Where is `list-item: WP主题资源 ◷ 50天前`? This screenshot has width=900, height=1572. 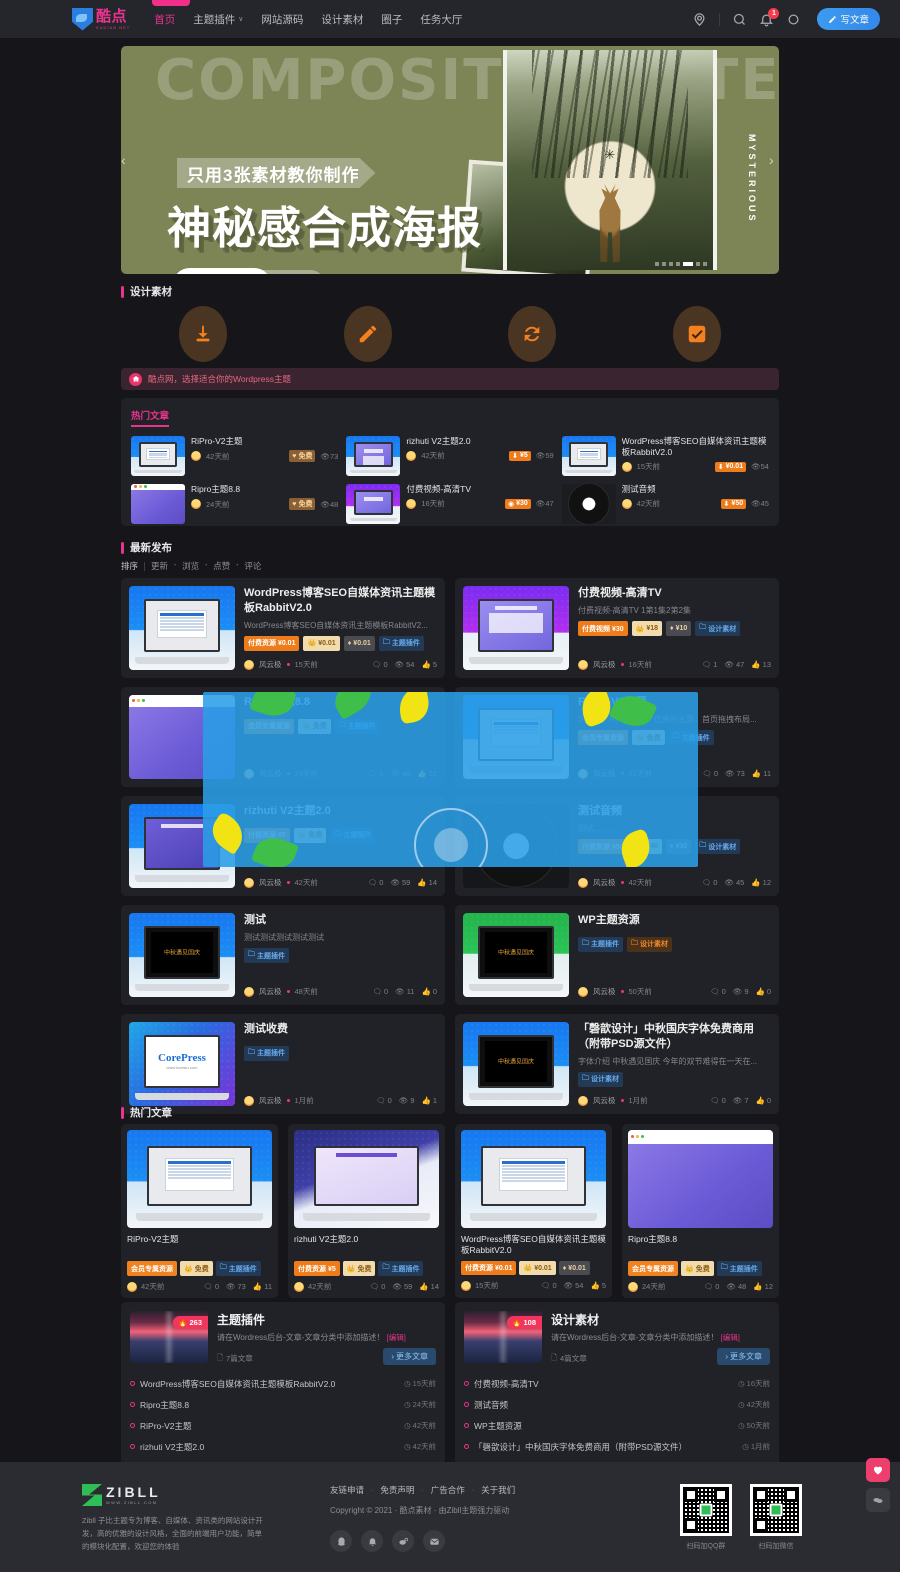 list-item: WP主题资源 ◷ 50天前 is located at coordinates (617, 1425).